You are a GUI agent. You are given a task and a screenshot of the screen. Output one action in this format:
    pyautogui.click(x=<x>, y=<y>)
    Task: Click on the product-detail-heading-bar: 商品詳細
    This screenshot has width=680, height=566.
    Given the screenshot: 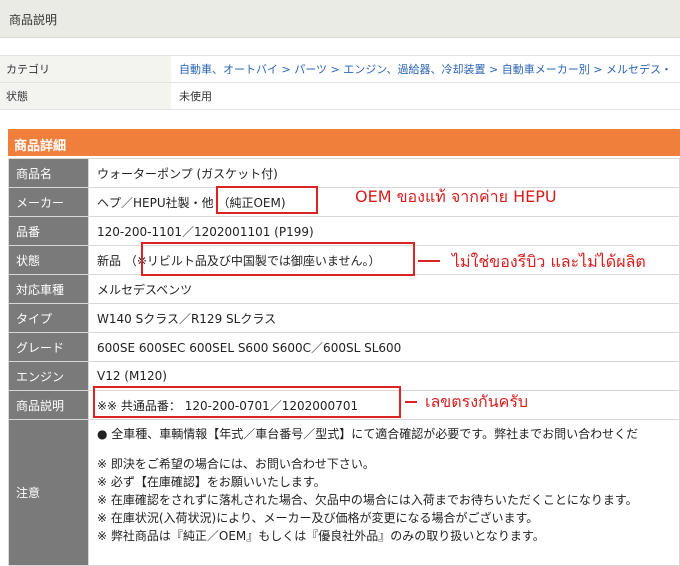 What is the action you would take?
    pyautogui.click(x=344, y=142)
    